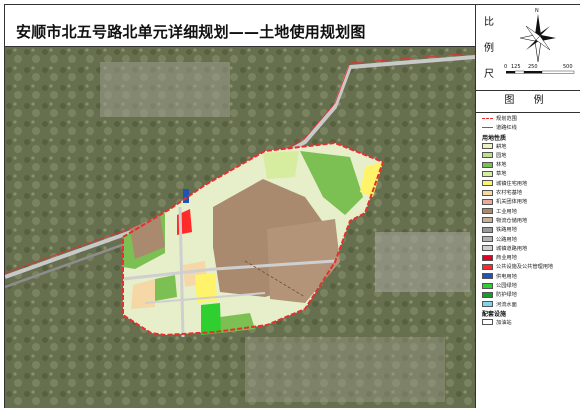  What do you see at coordinates (494, 314) in the screenshot?
I see `legend-facility-header: 配套设施` at bounding box center [494, 314].